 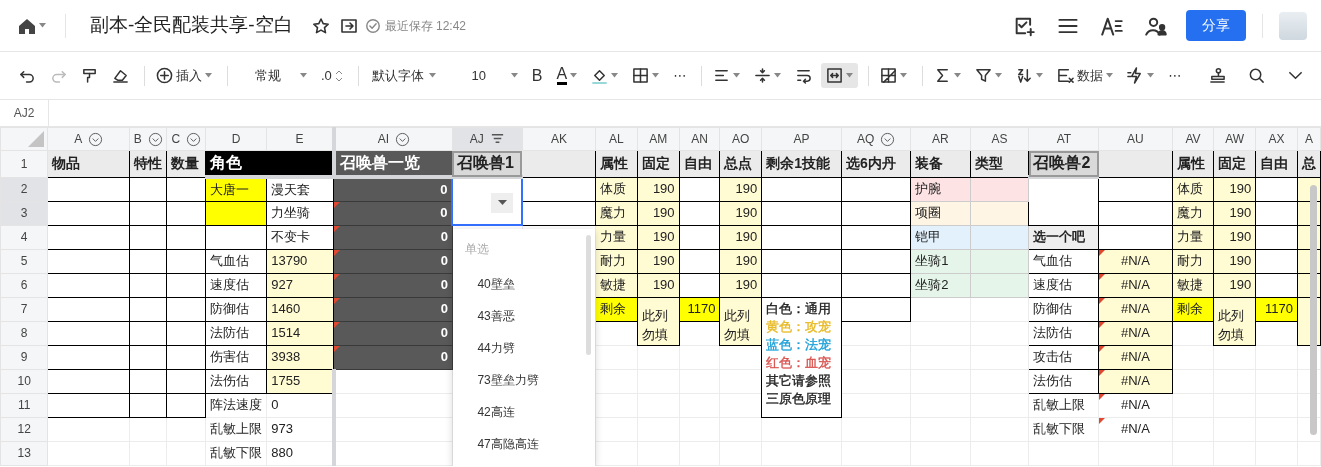 What do you see at coordinates (722, 75) in the screenshot?
I see `align-left-icon` at bounding box center [722, 75].